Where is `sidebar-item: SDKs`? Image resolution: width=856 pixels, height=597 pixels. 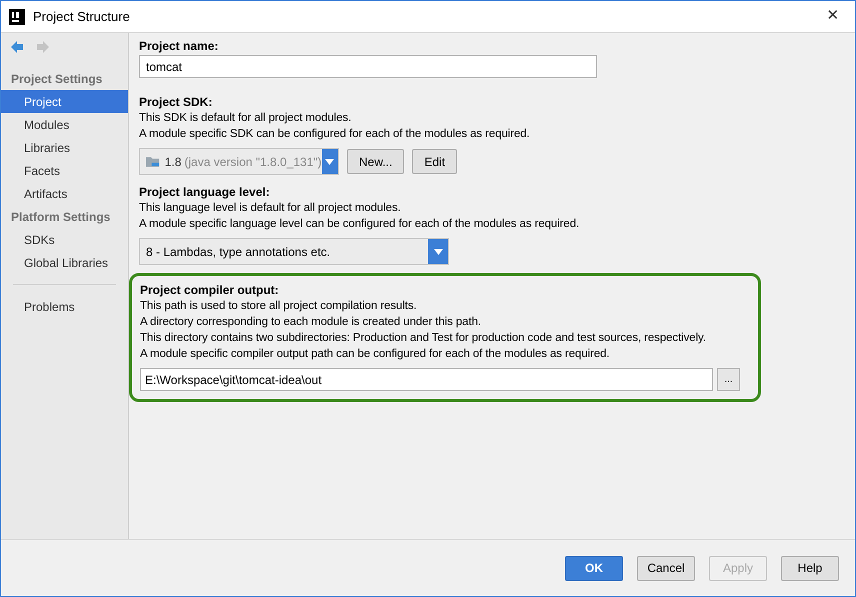 sidebar-item: SDKs is located at coordinates (64, 239).